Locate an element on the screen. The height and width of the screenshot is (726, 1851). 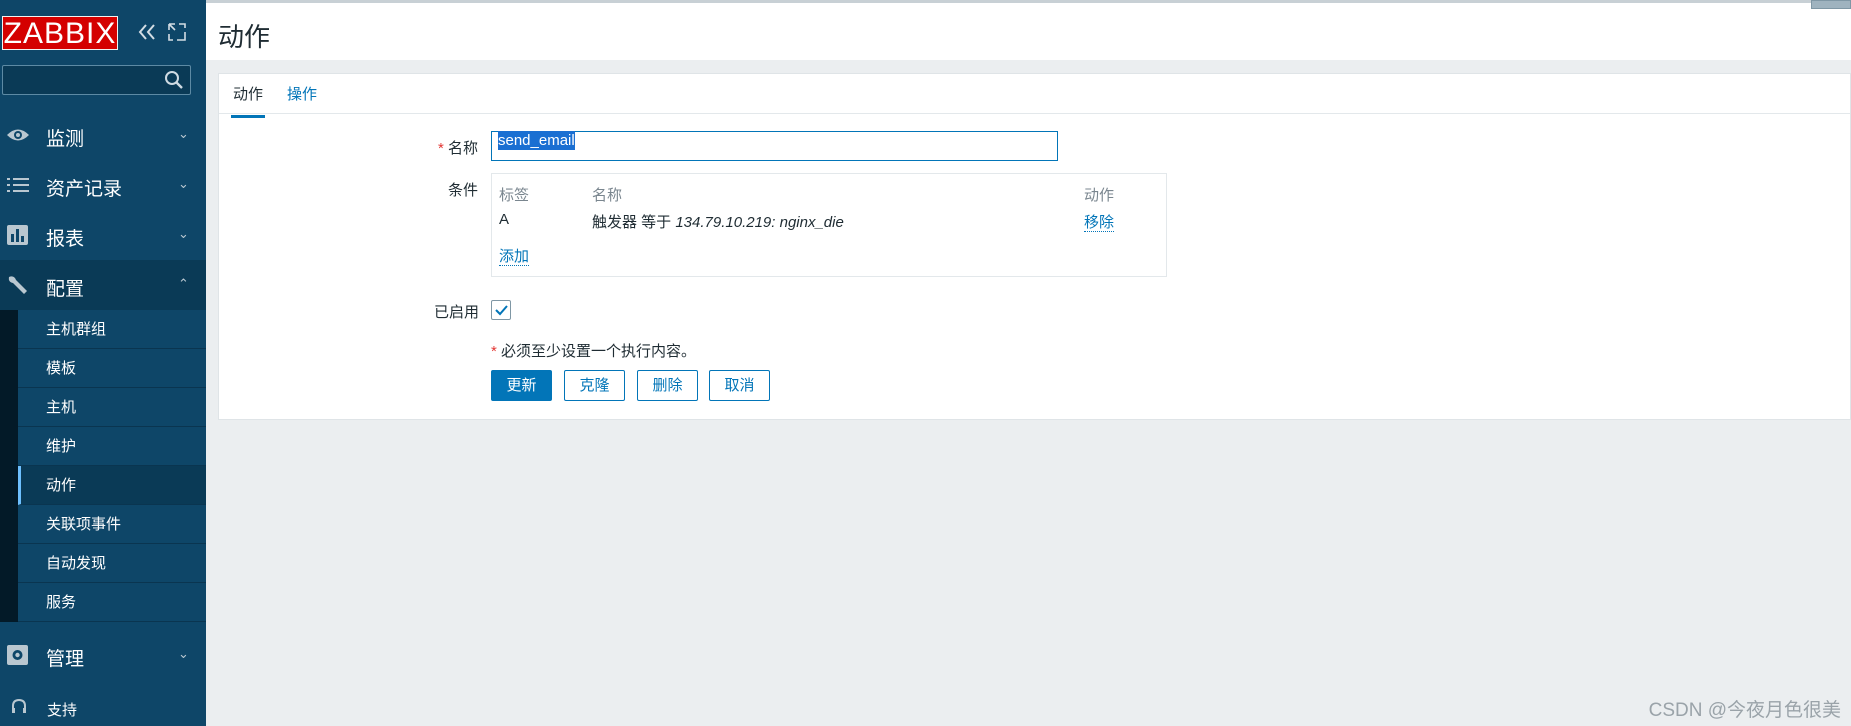
checkmark-icon is located at coordinates (501, 310).